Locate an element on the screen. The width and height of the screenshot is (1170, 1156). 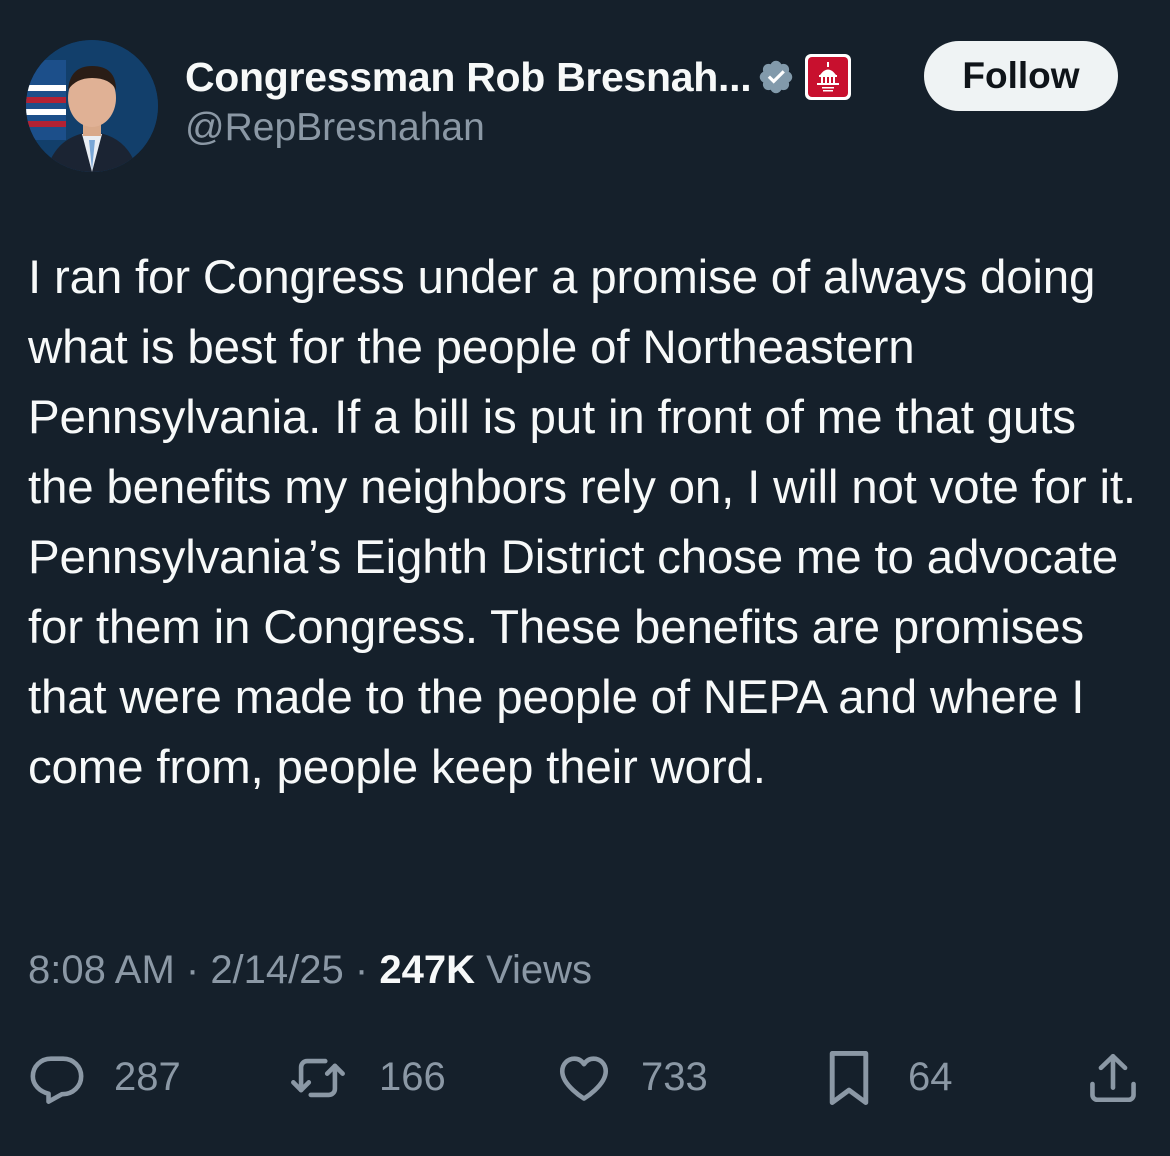
bookmark-button: 64 is located at coordinates (887, 1077).